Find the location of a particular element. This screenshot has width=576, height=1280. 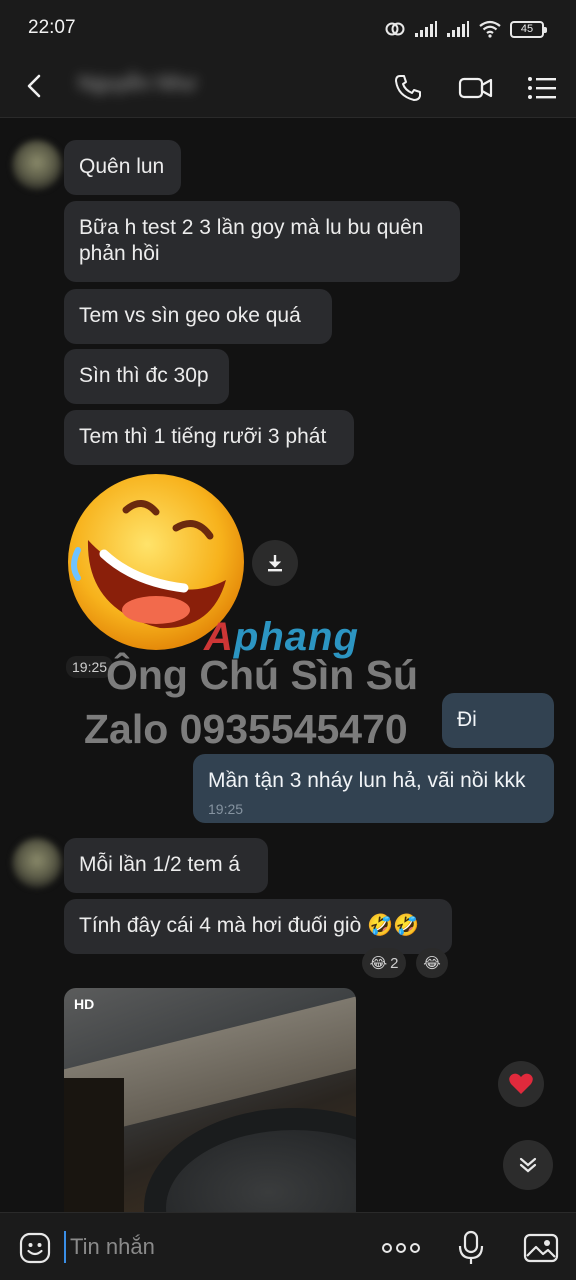

message-text: Mỗi lần 1/2 tem á is located at coordinates (160, 864).